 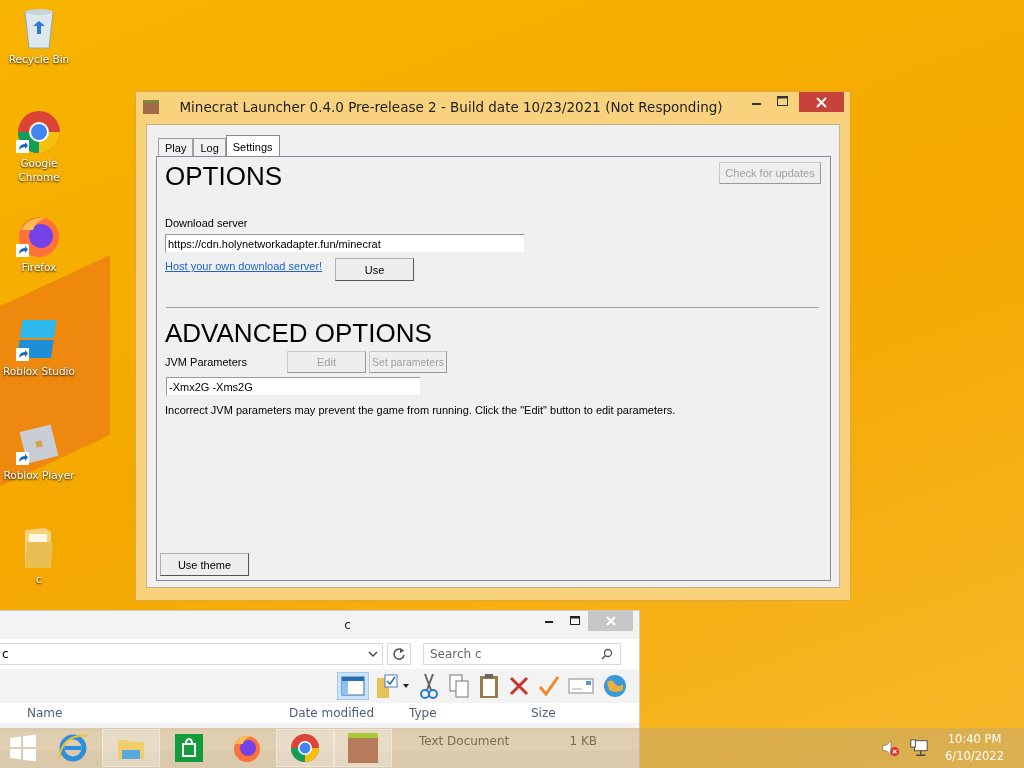 I want to click on speaker-muted-icon, so click(x=891, y=748).